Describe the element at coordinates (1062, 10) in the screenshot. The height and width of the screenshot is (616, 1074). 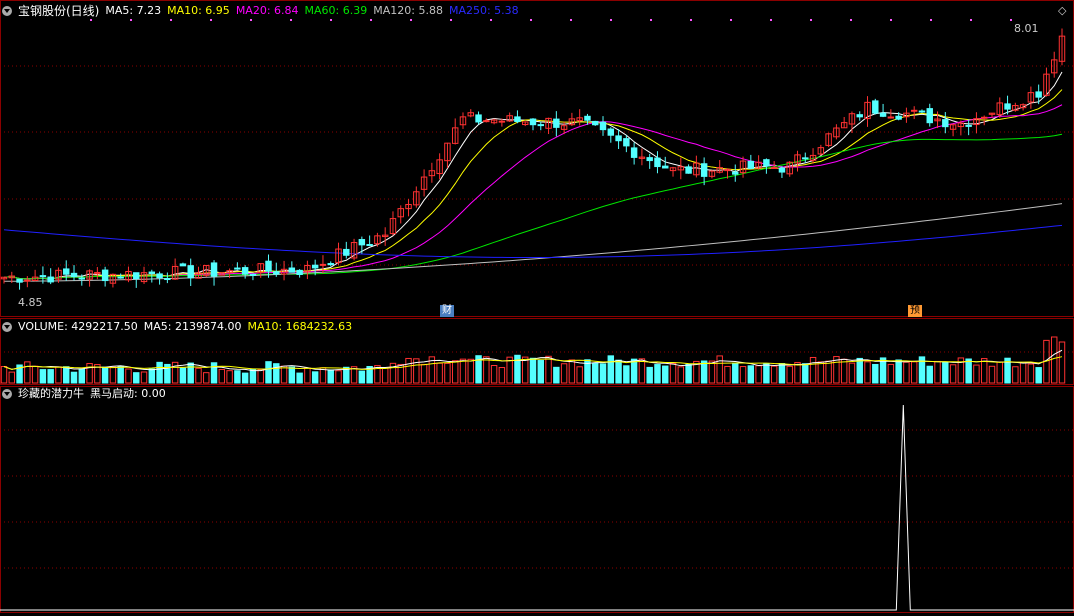
I see `corner-diamond-icon: ◇` at that location.